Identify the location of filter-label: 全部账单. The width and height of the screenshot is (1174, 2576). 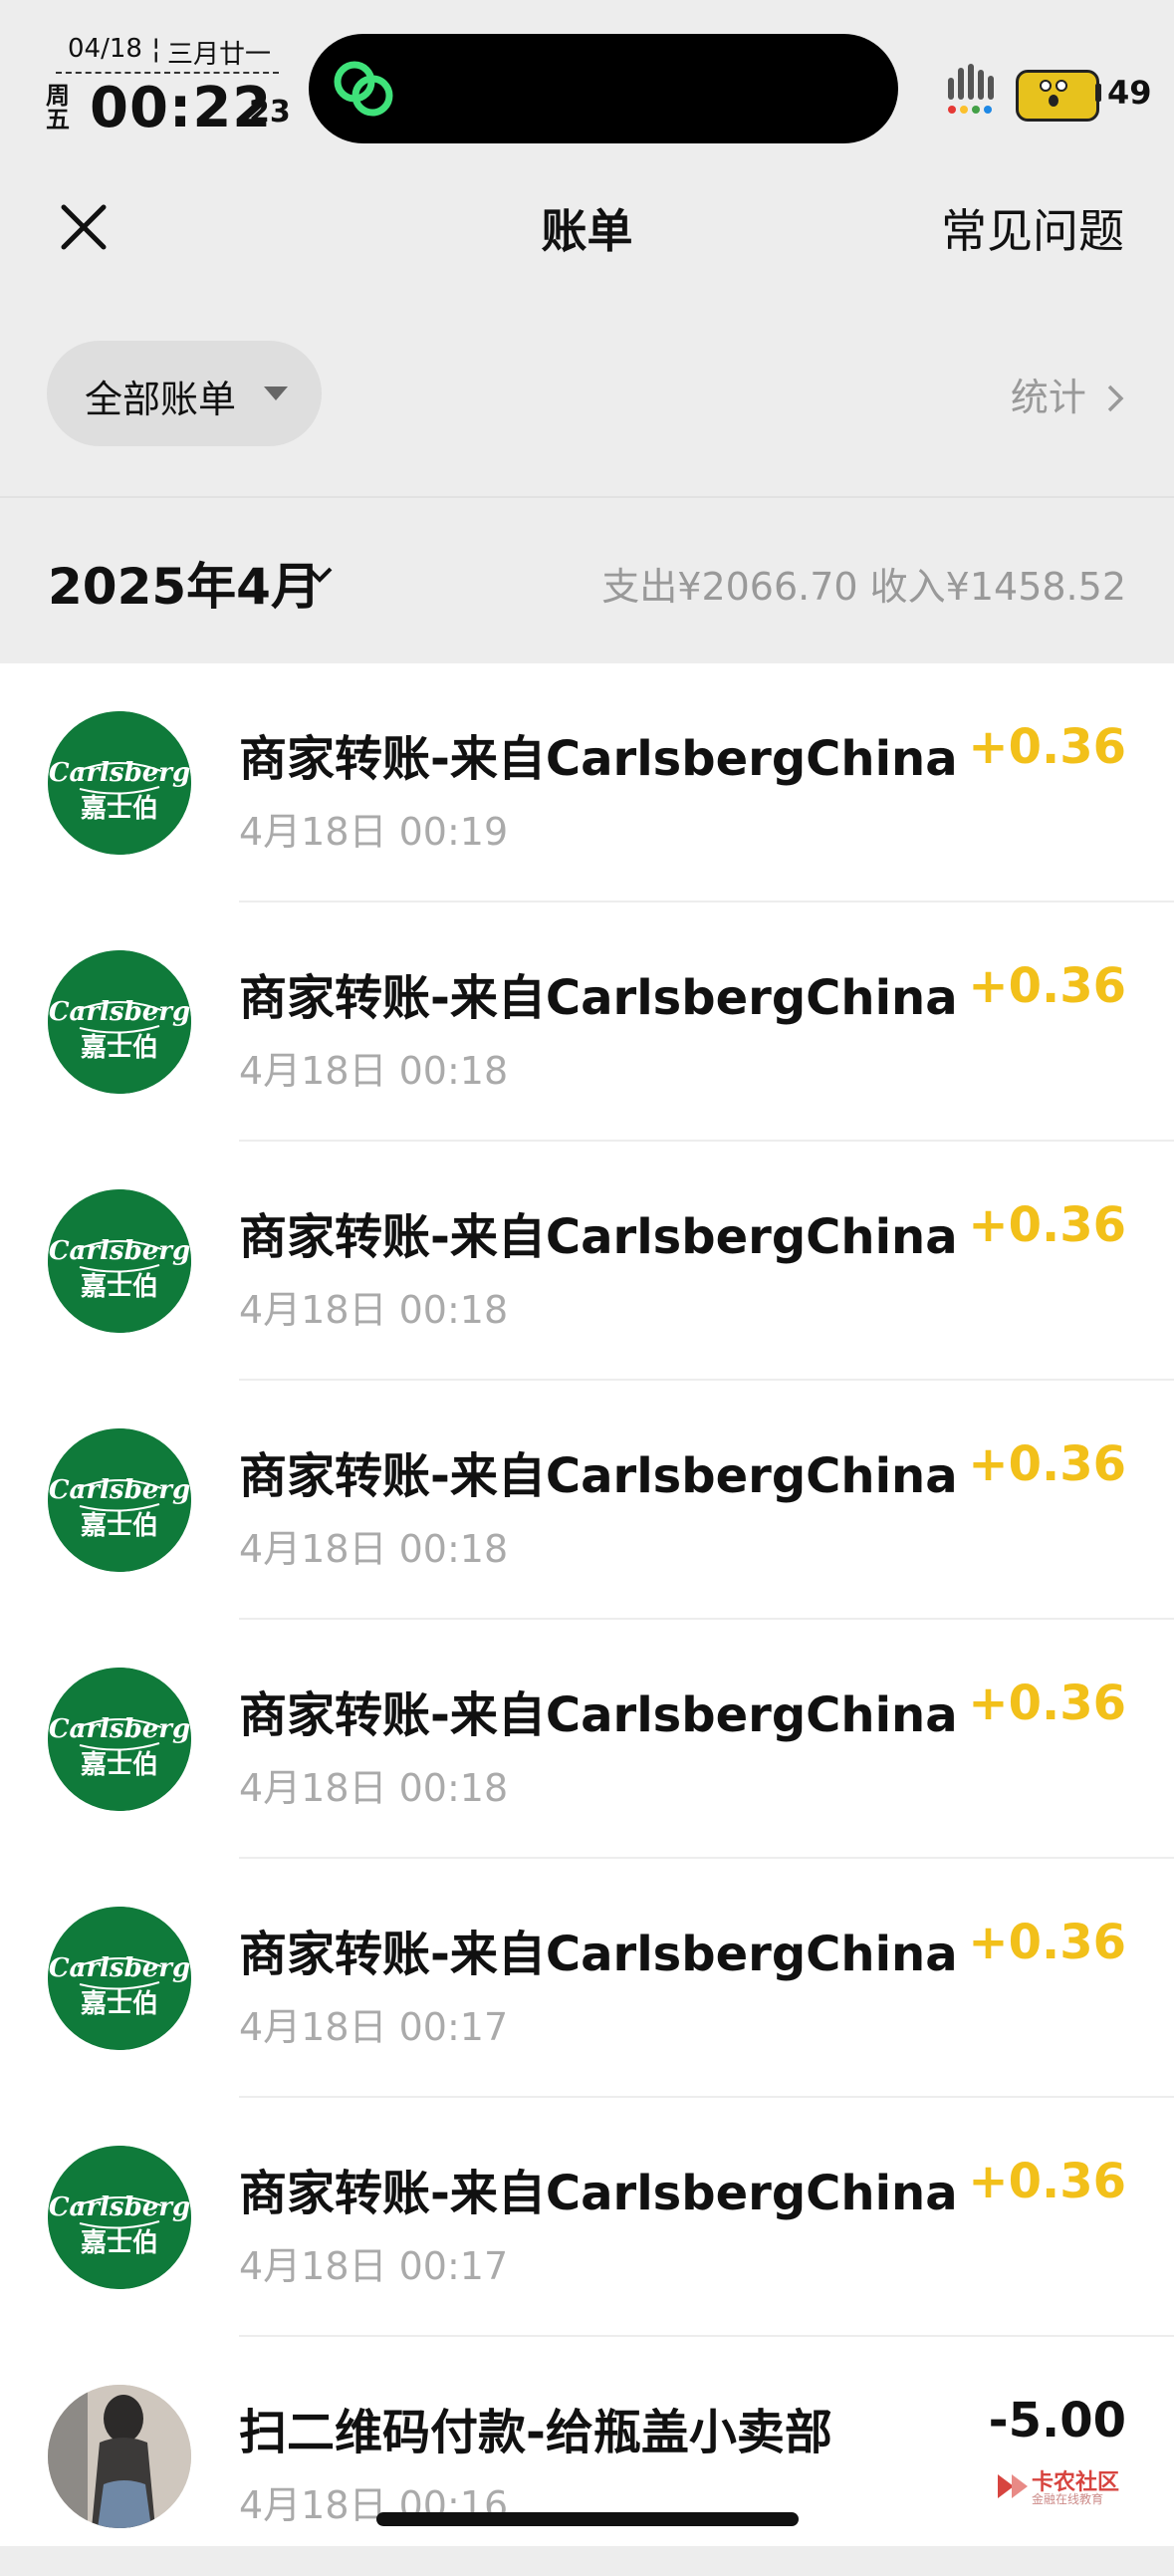
(161, 399).